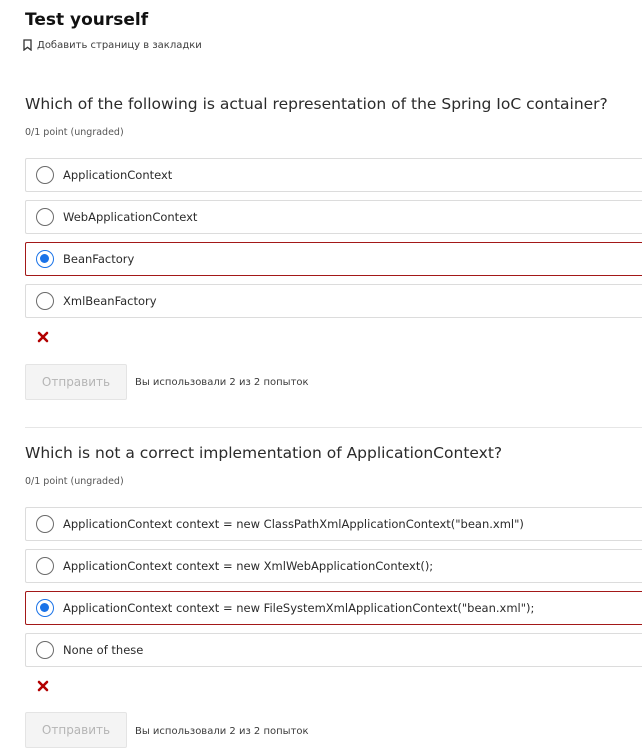  I want to click on divider, so click(333, 427).